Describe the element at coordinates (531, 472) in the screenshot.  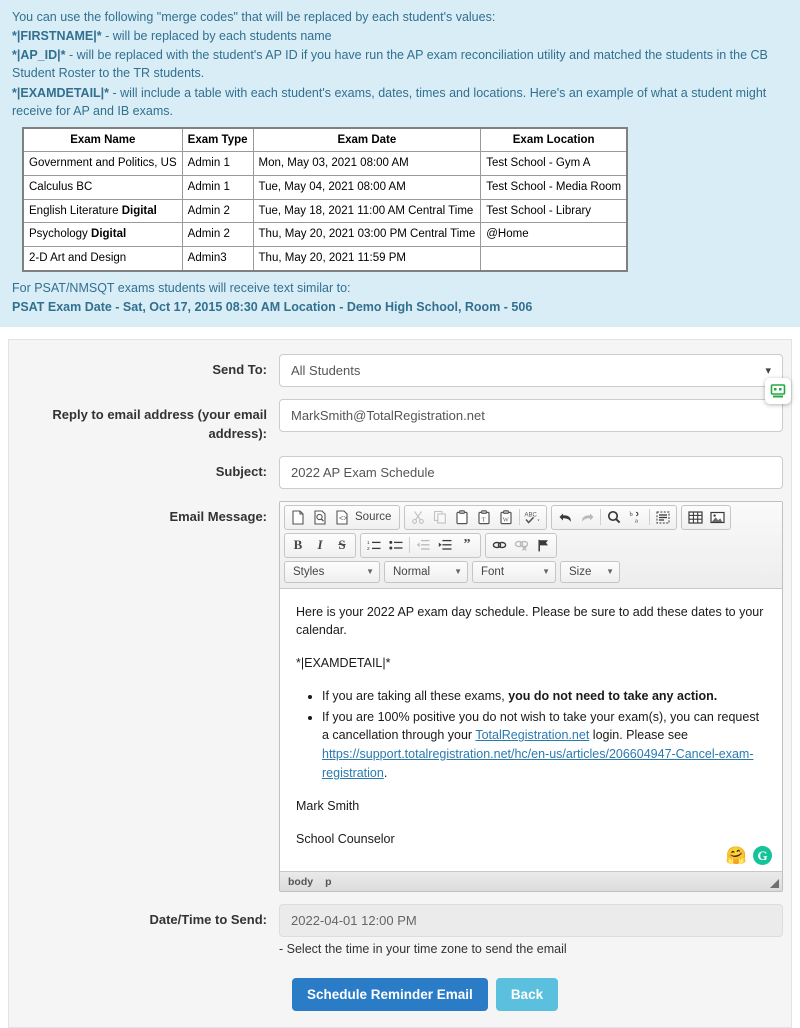
I see `subject-input: 2022 AP Exam Schedule` at that location.